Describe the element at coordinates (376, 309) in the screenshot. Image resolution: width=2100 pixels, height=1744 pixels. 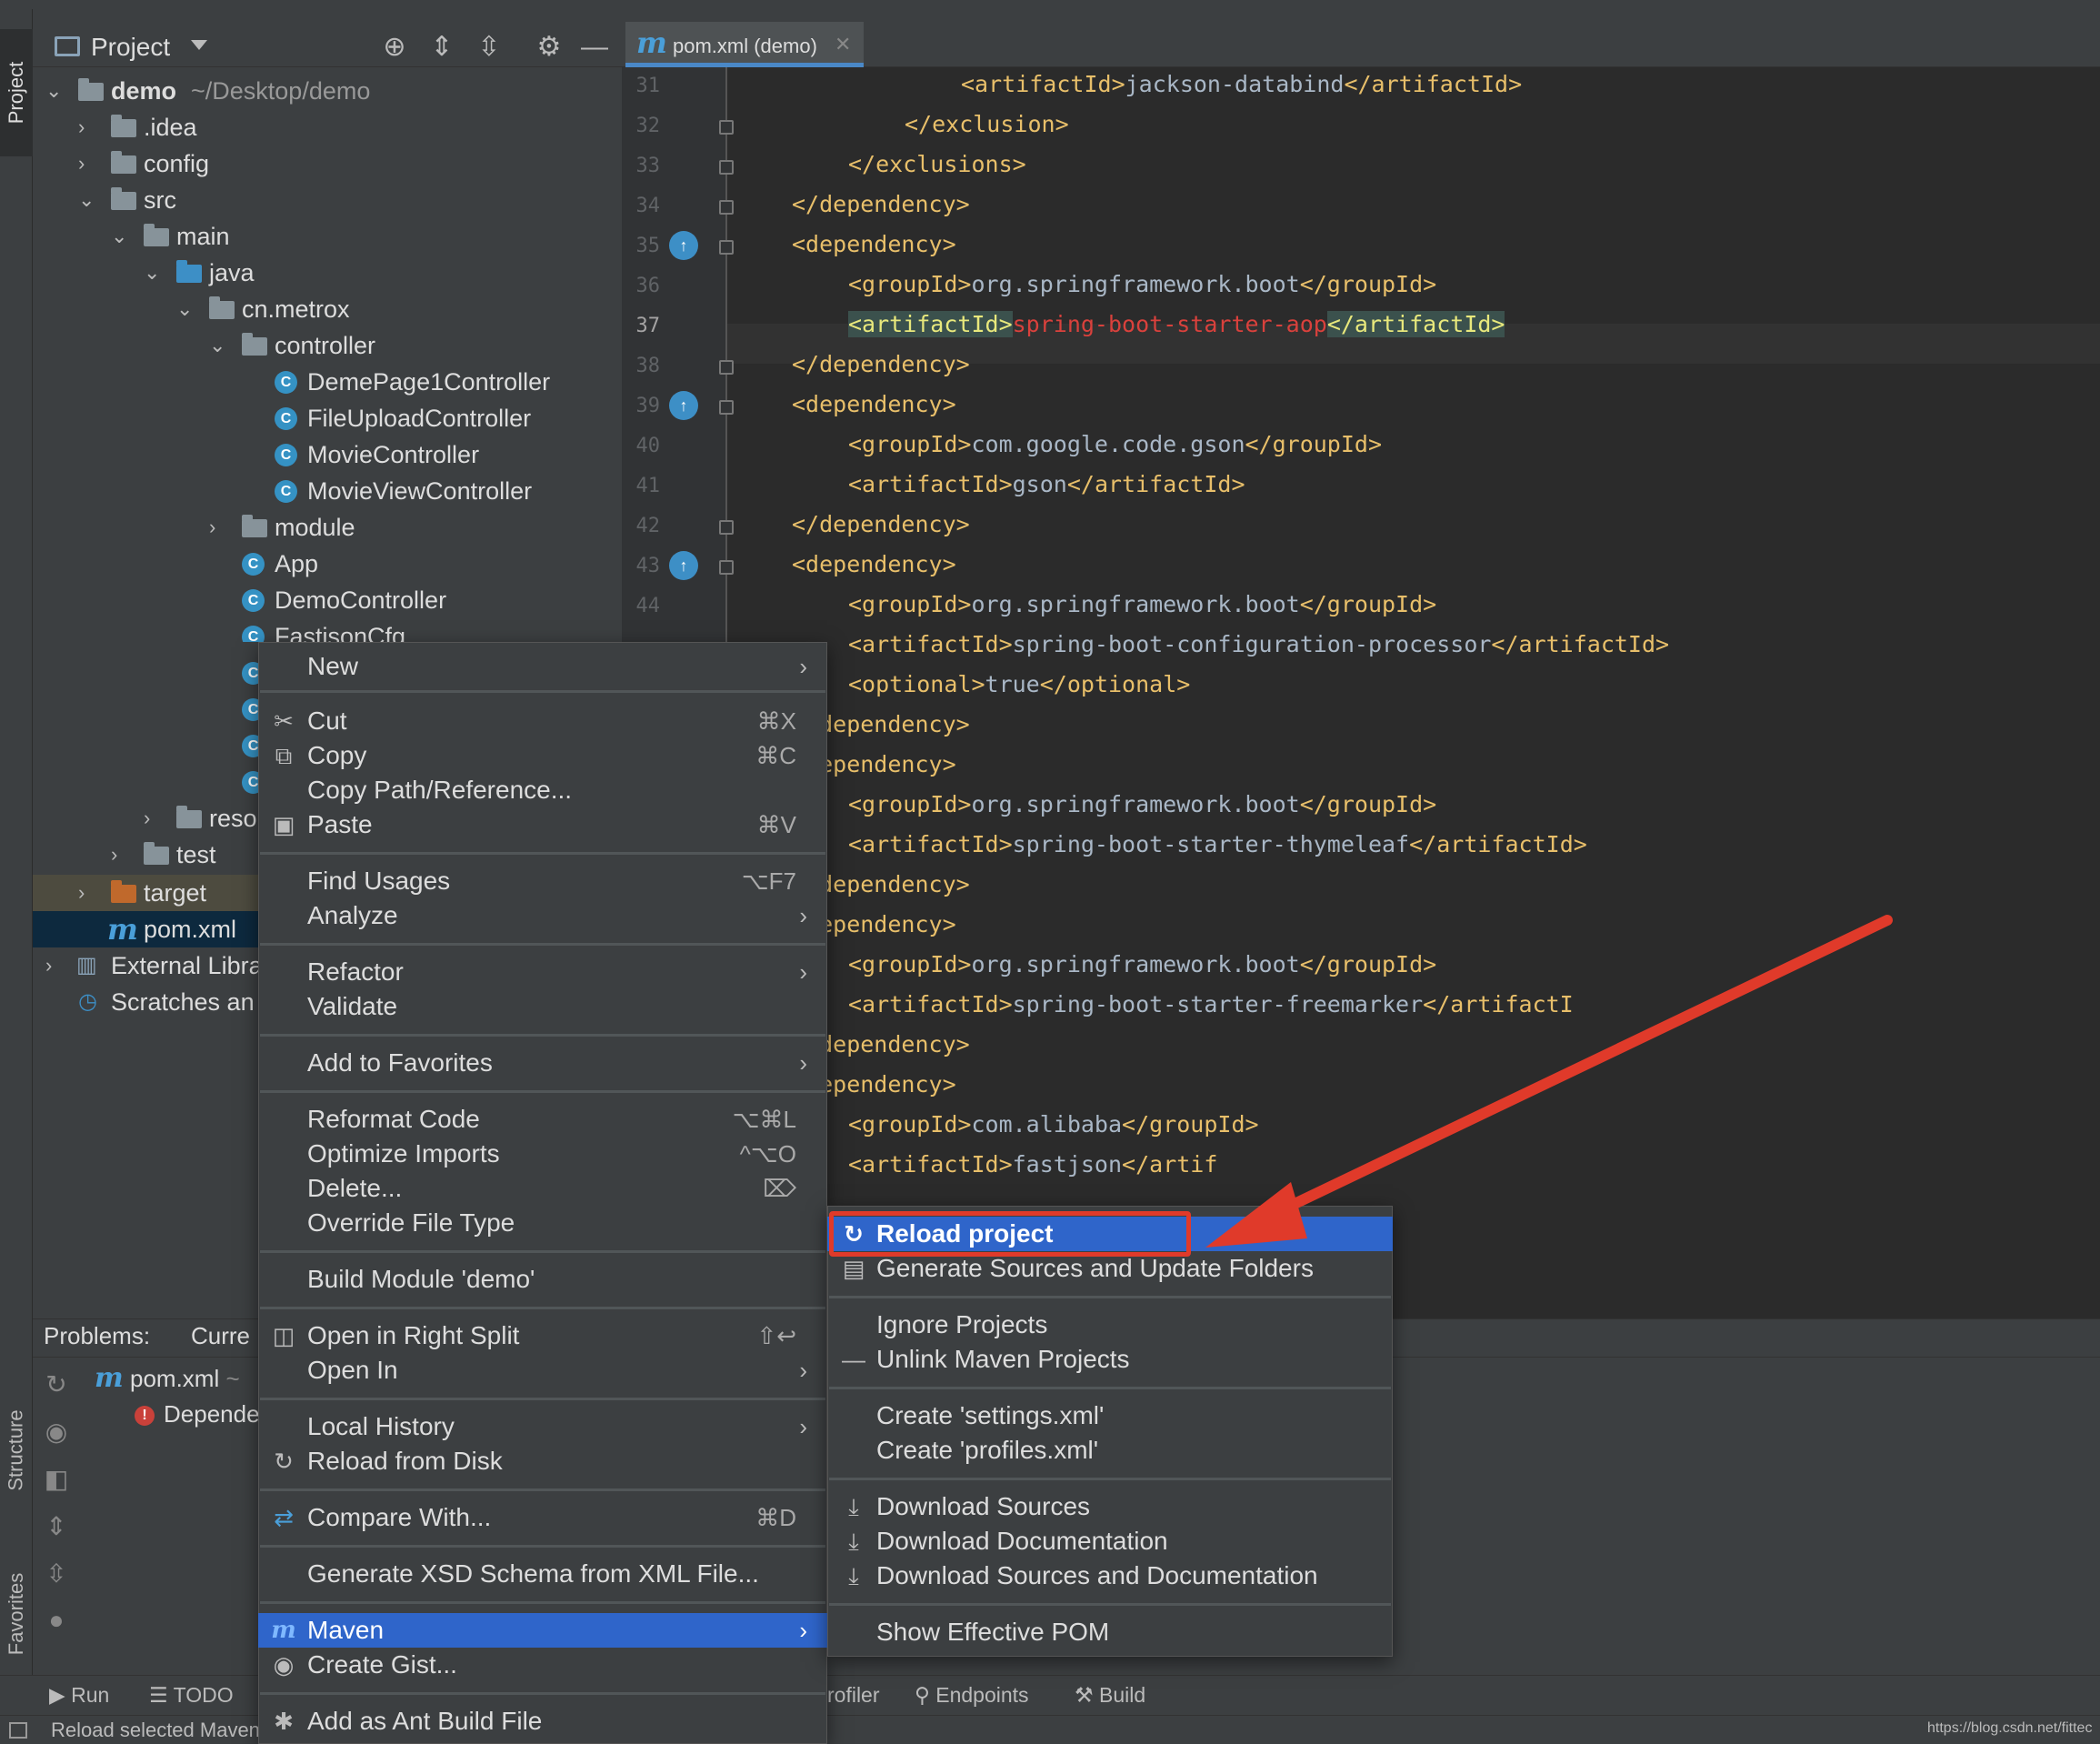
I see `tree-item-cn-metrox: ⌄ cn.metrox` at that location.